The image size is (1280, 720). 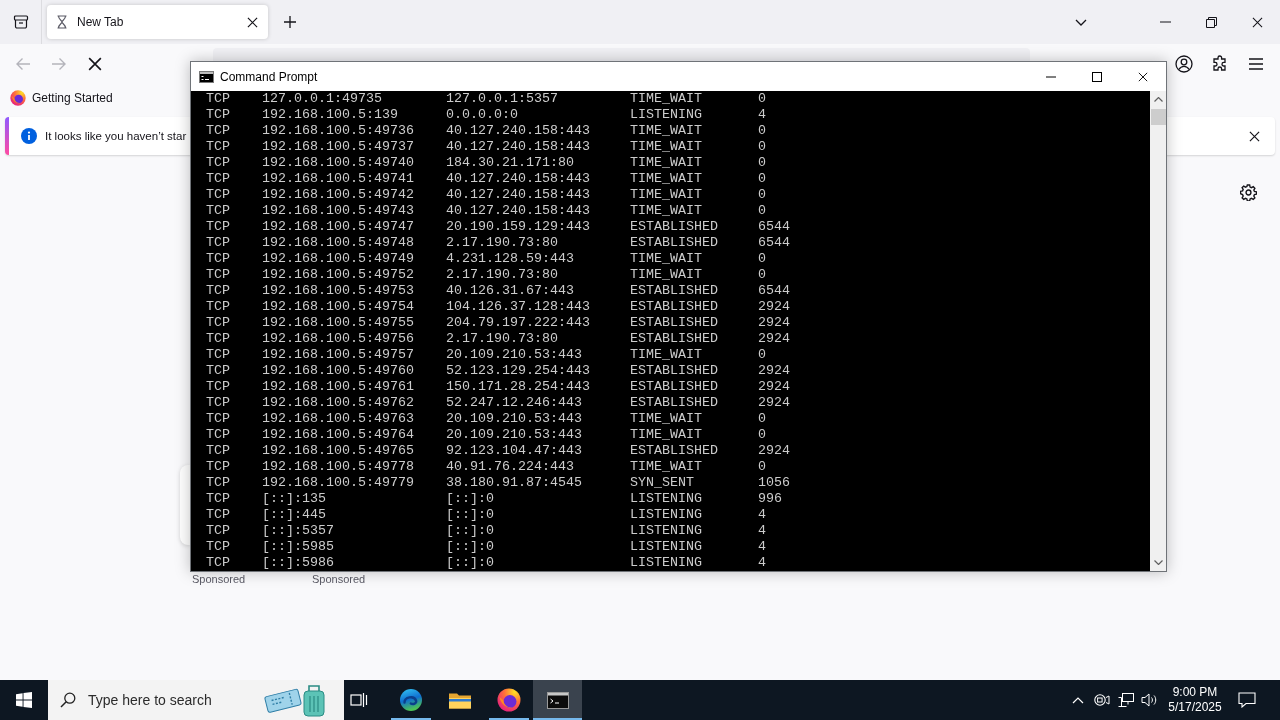 What do you see at coordinates (338, 131) in the screenshot?
I see `local-address-text: 192.168.100.5:49736` at bounding box center [338, 131].